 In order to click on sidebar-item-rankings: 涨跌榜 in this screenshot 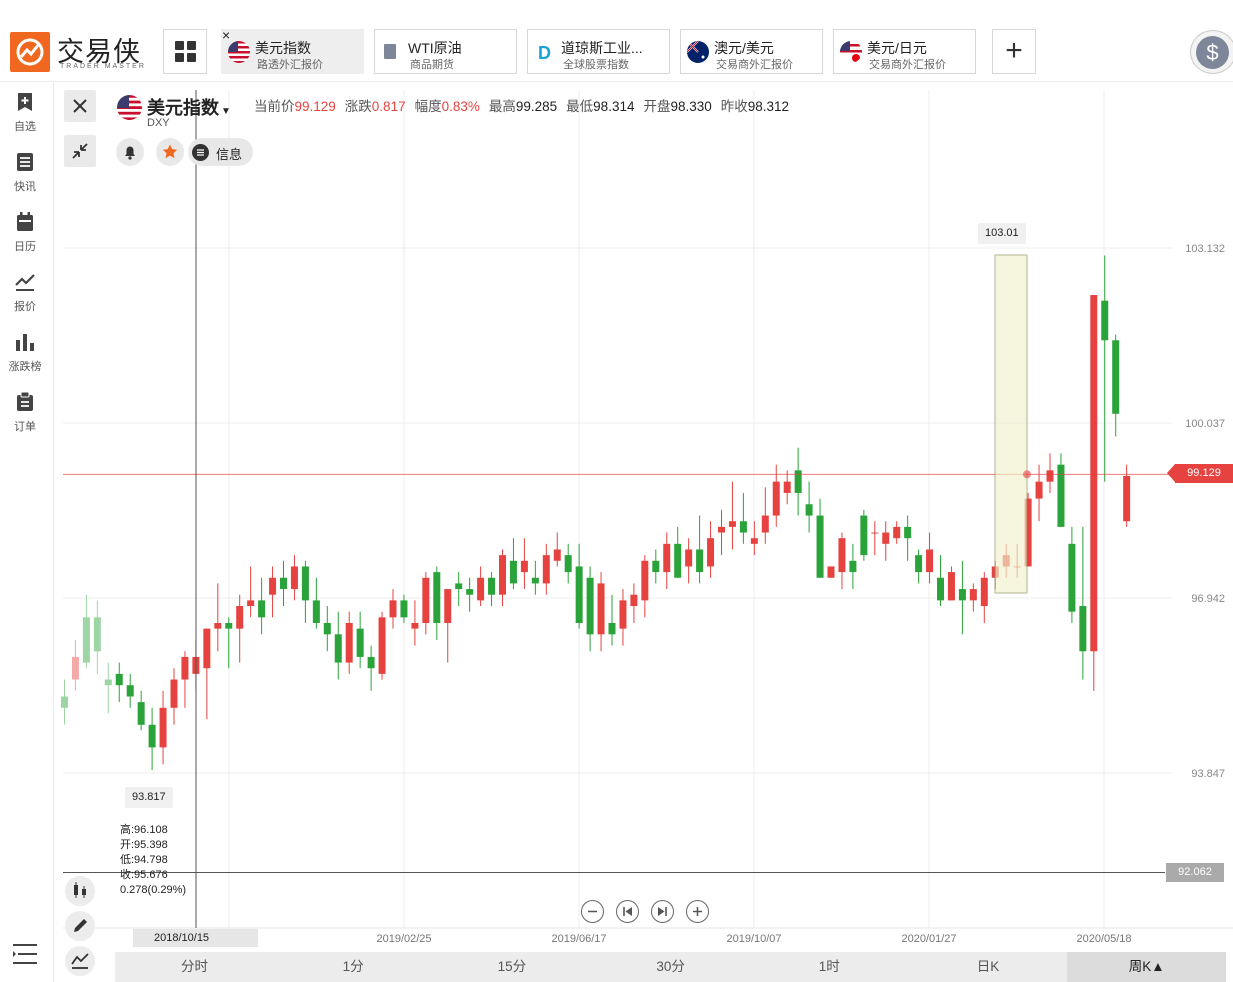, I will do `click(25, 350)`.